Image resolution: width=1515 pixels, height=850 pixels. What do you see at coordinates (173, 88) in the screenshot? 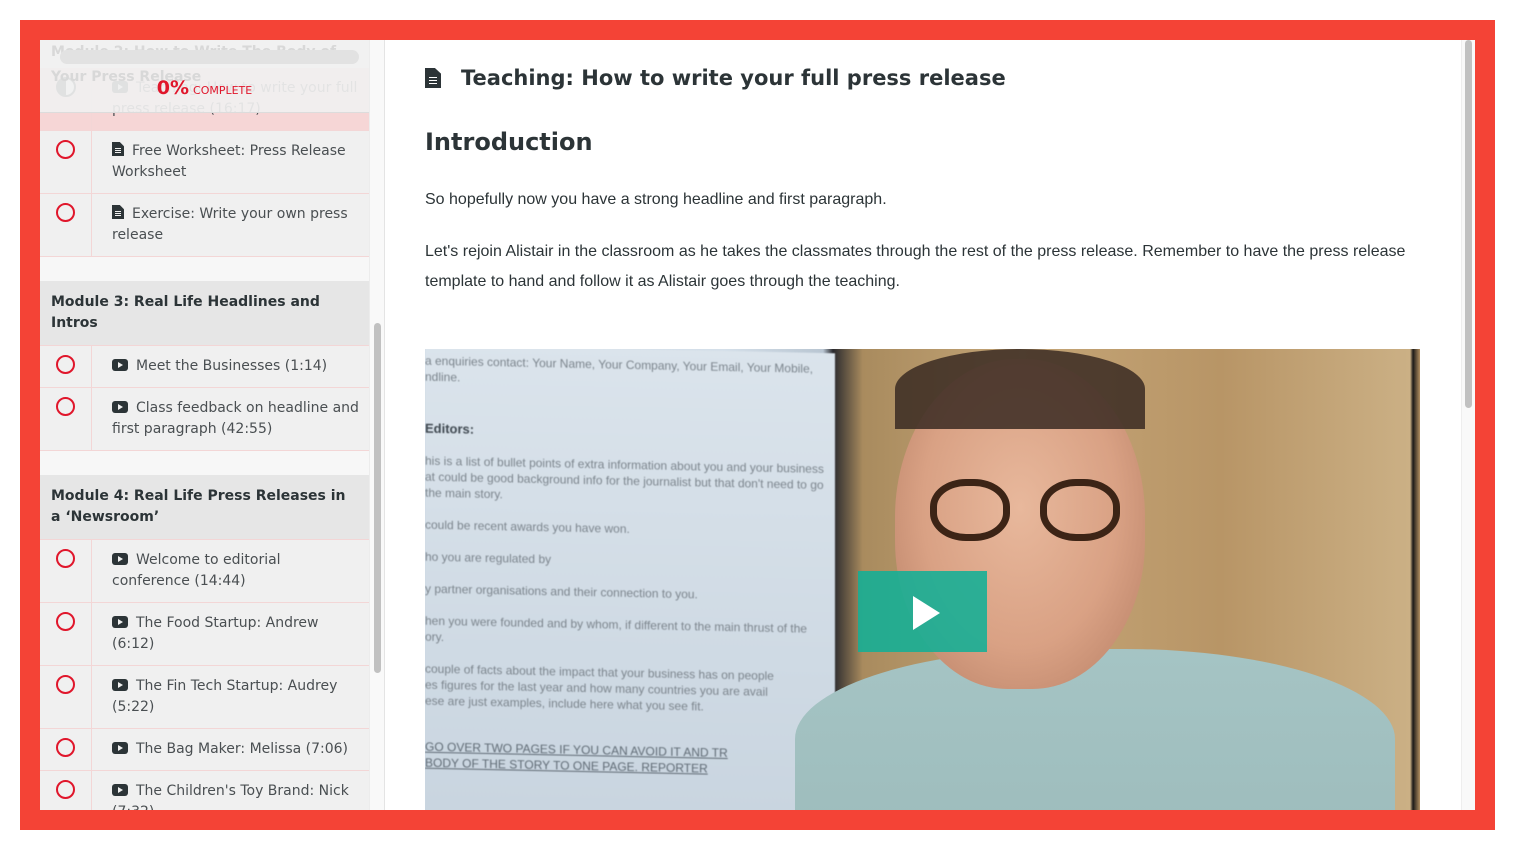
I see `progress-percent: 0%` at bounding box center [173, 88].